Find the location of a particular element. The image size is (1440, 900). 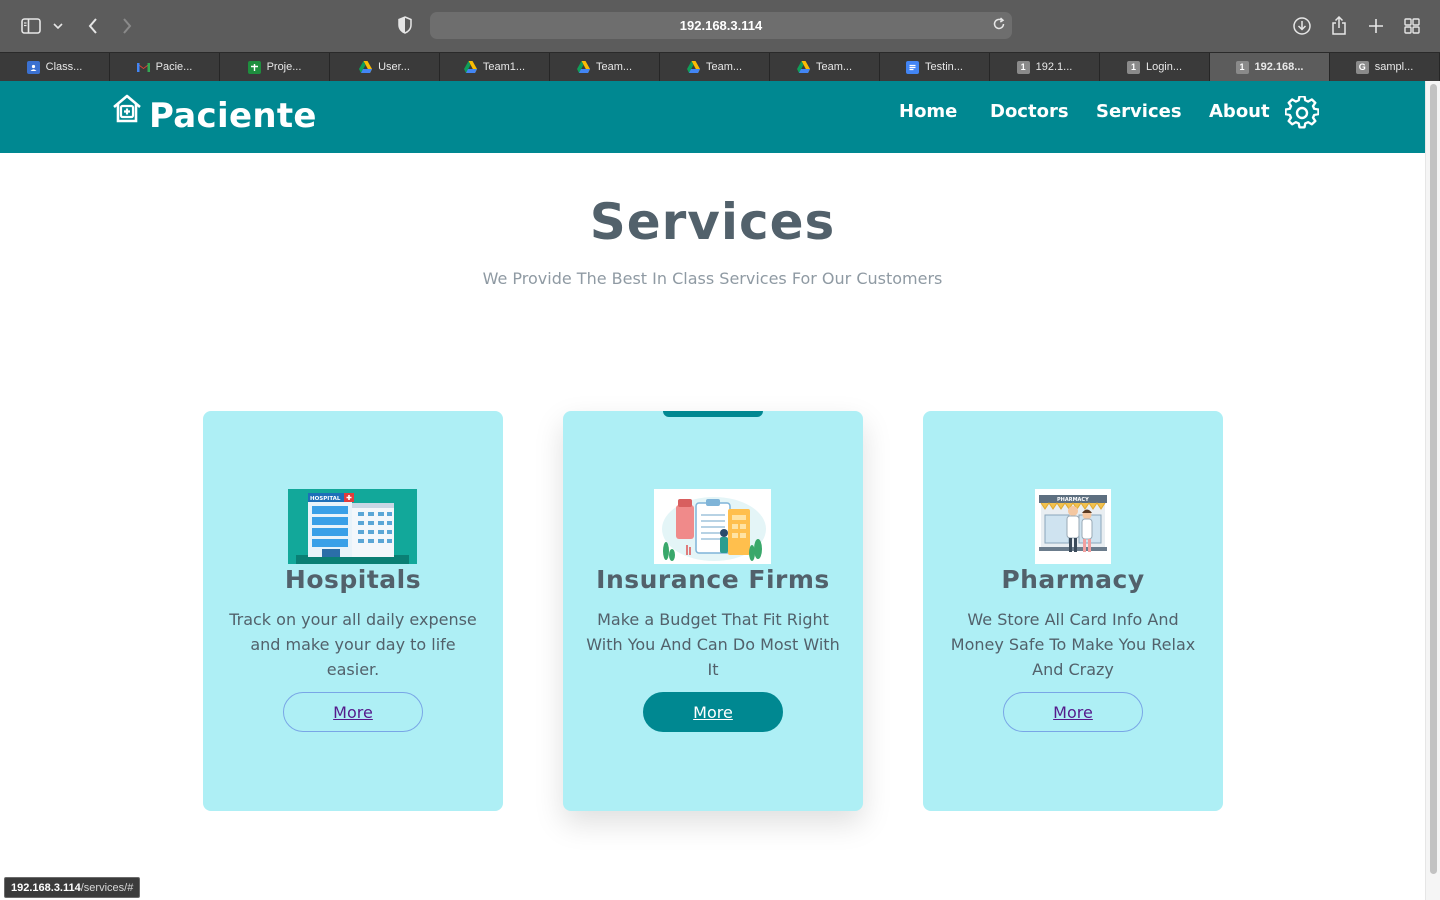

site-navbar: Paciente Home Doctors Services About is located at coordinates (712, 117).